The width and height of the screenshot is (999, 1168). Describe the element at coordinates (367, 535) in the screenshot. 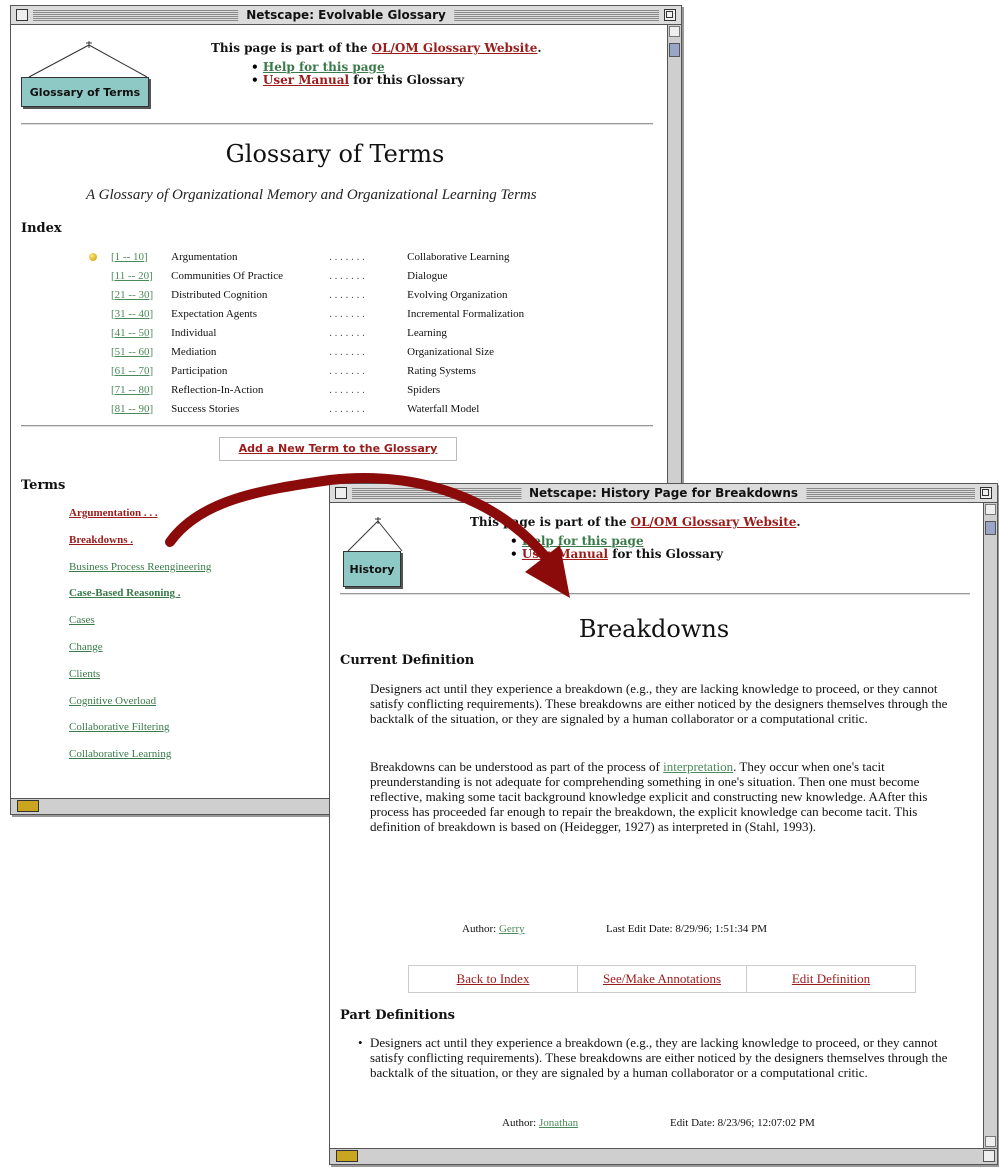

I see `link-arrow-icon` at that location.